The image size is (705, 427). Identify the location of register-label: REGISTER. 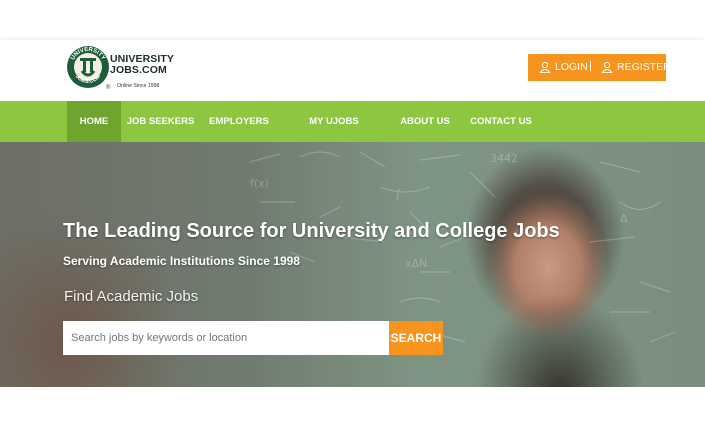
(644, 67).